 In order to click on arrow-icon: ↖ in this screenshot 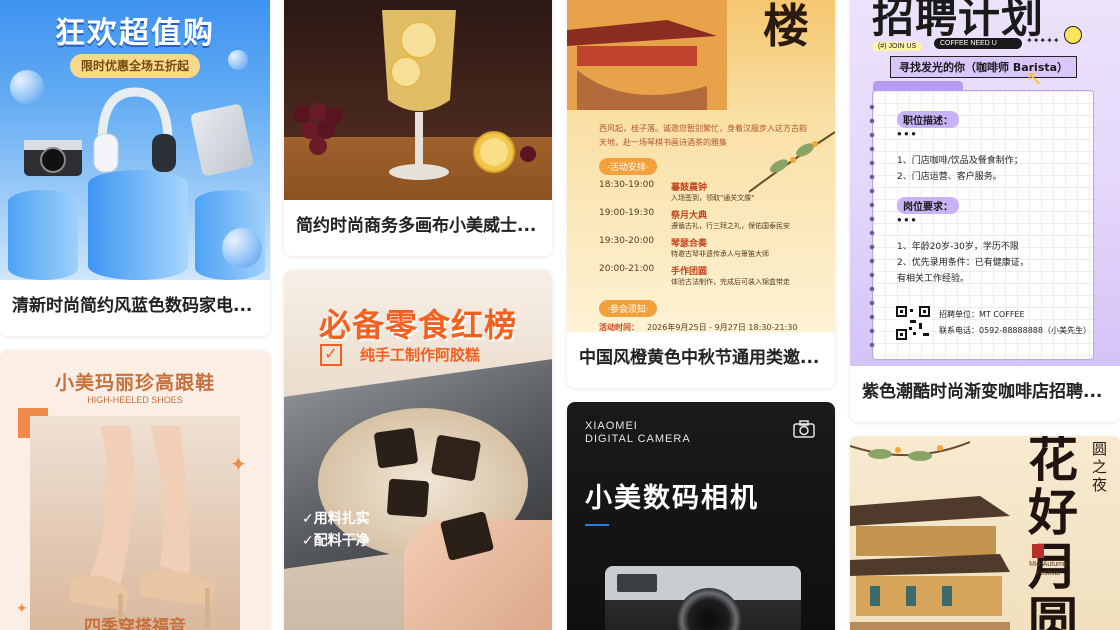, I will do `click(1034, 79)`.